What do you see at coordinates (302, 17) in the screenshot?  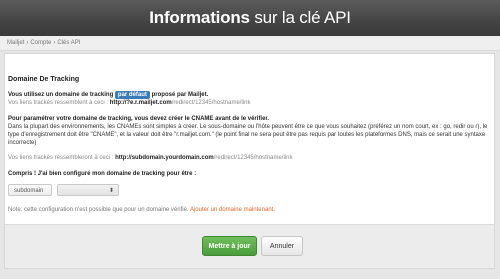 I see `header-title-light: sur la clé API` at bounding box center [302, 17].